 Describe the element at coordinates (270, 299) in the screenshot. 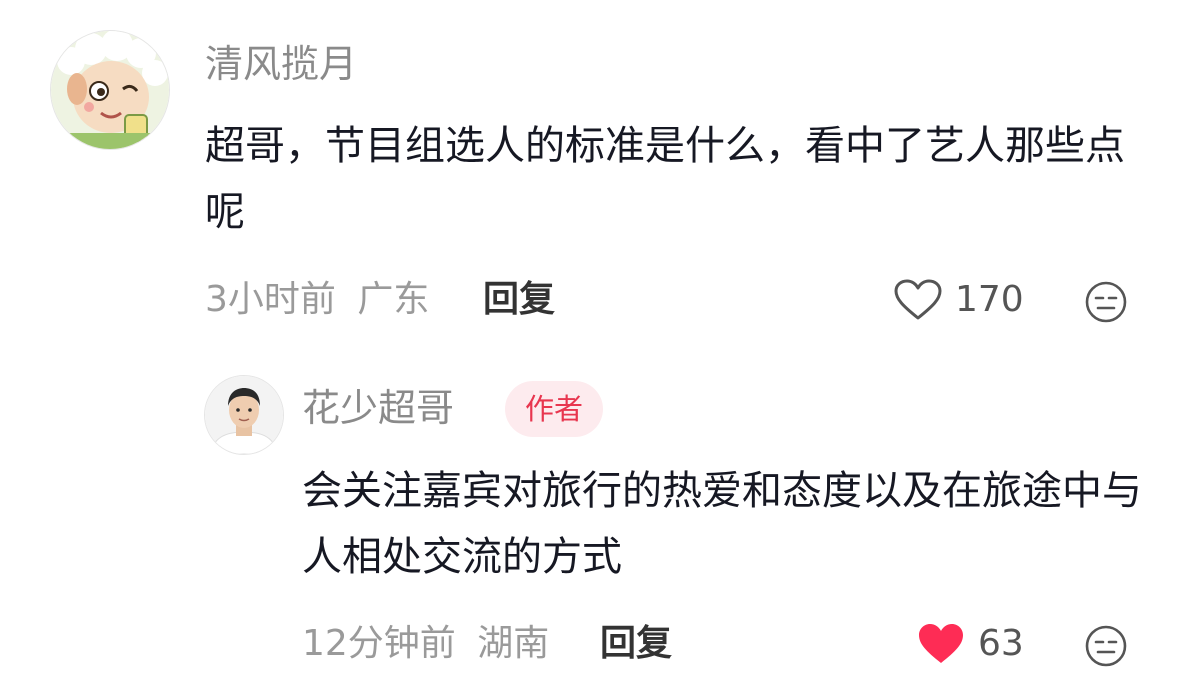

I see `comment-time: 3小时前` at that location.